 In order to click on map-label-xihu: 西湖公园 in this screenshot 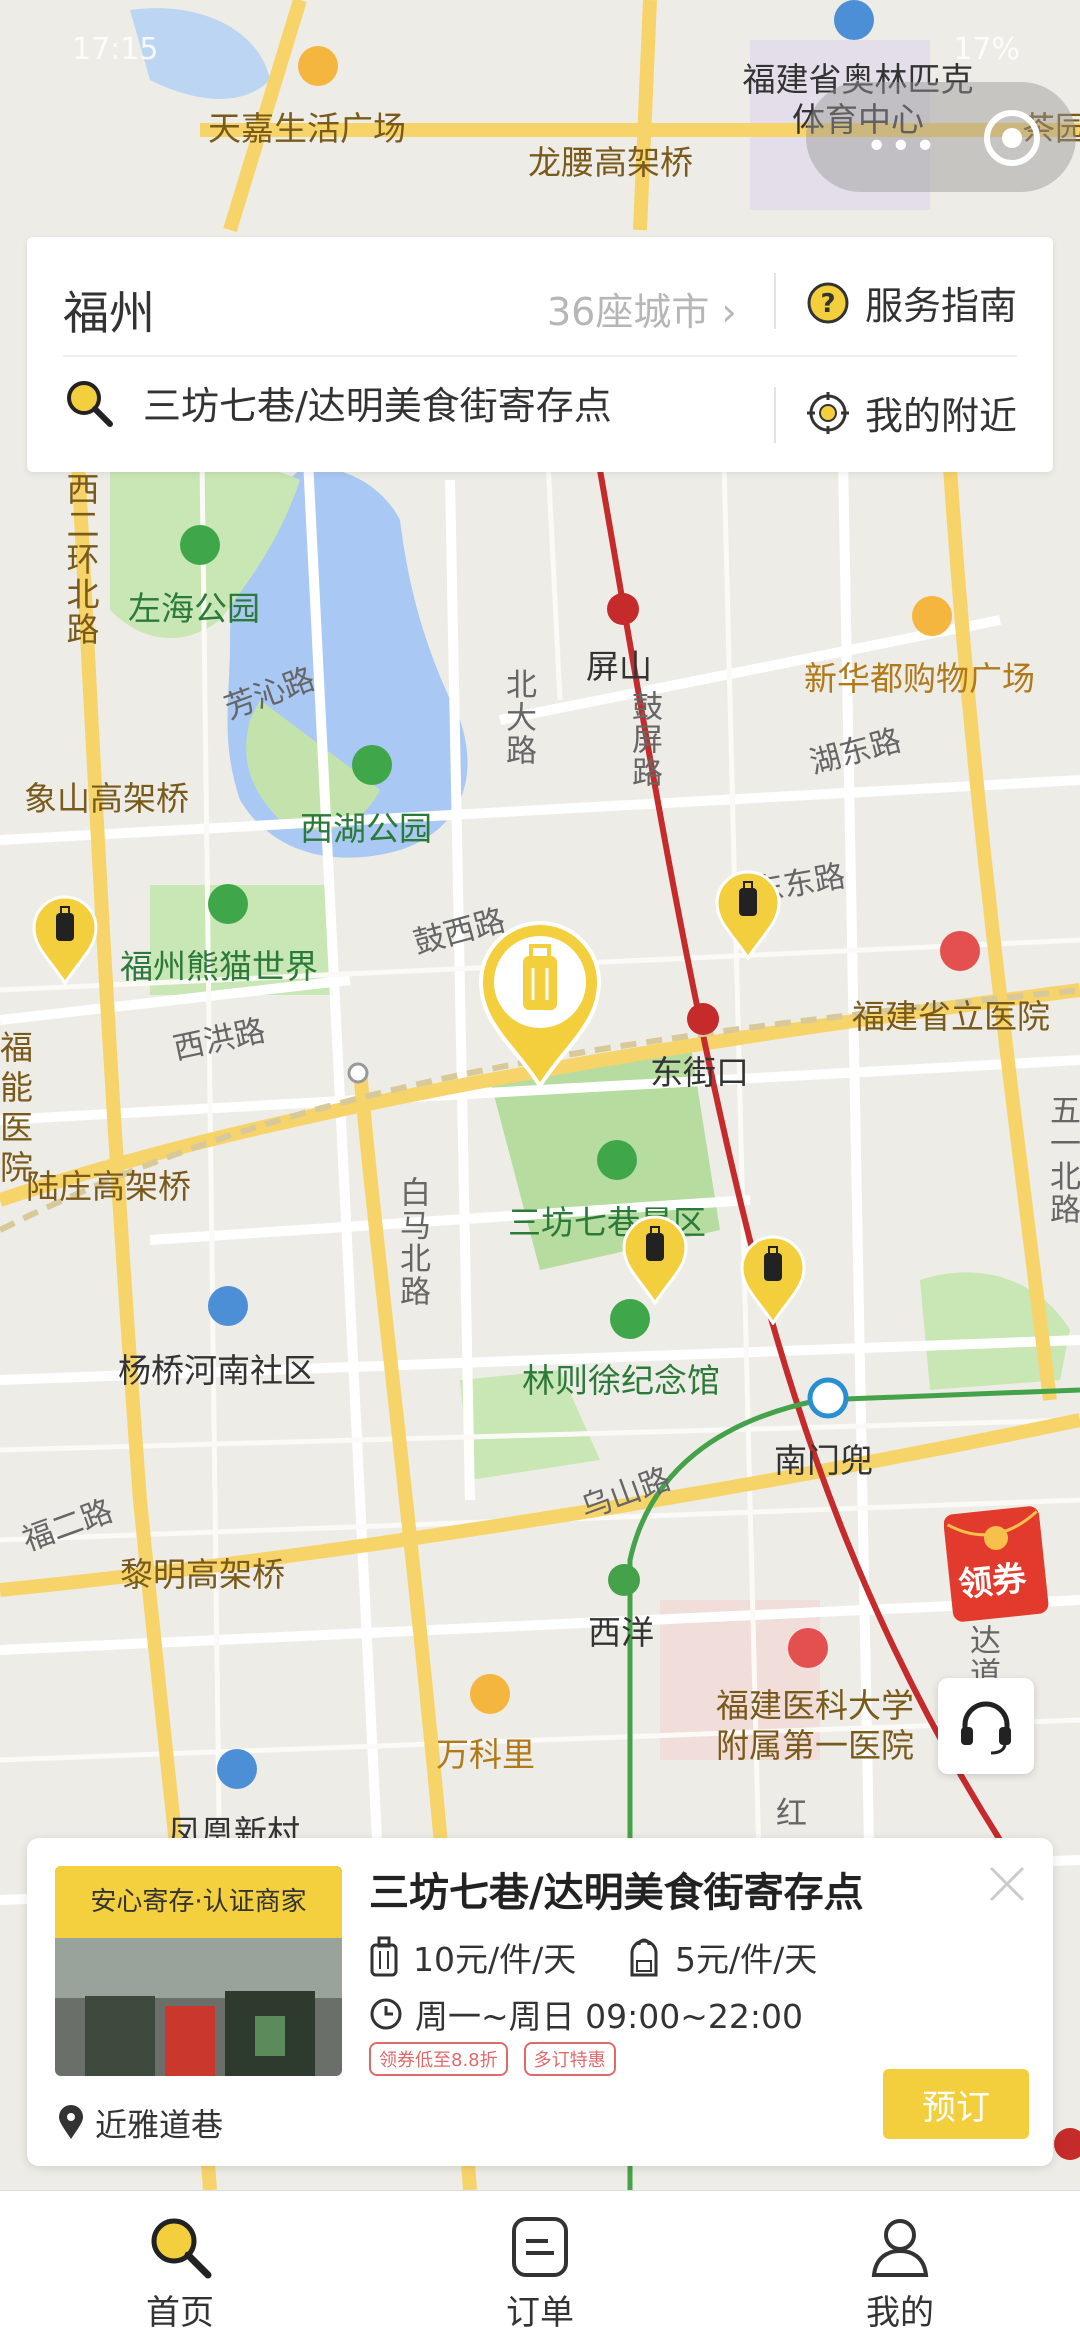, I will do `click(366, 828)`.